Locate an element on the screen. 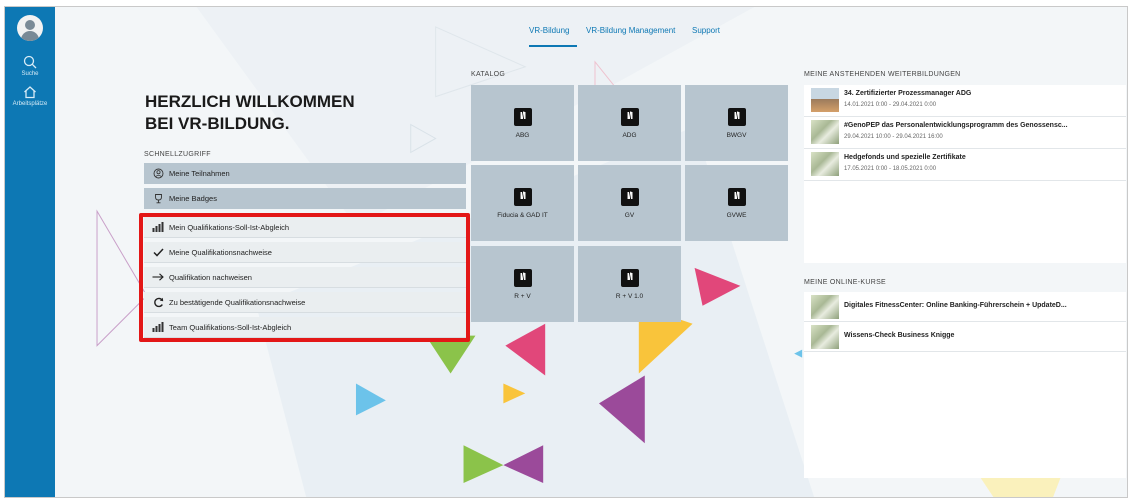 The width and height of the screenshot is (1131, 501). catalog-tile-gvwe: I/I GVWE is located at coordinates (736, 203).